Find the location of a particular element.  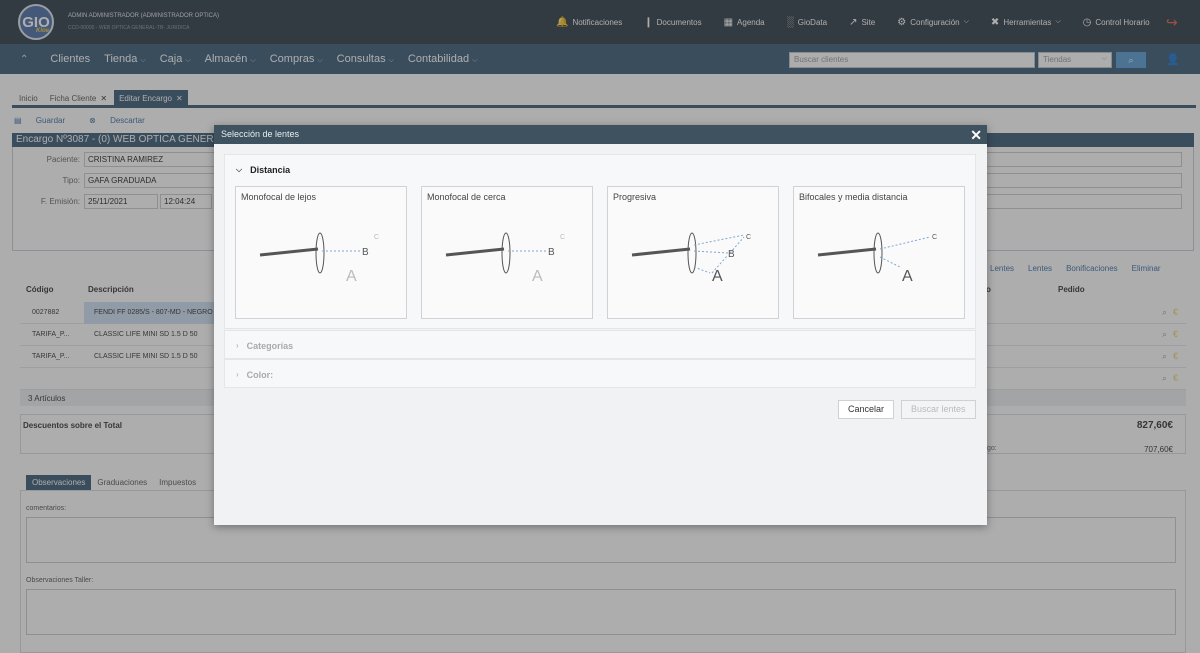

cancel-button: Cancelar is located at coordinates (866, 409).